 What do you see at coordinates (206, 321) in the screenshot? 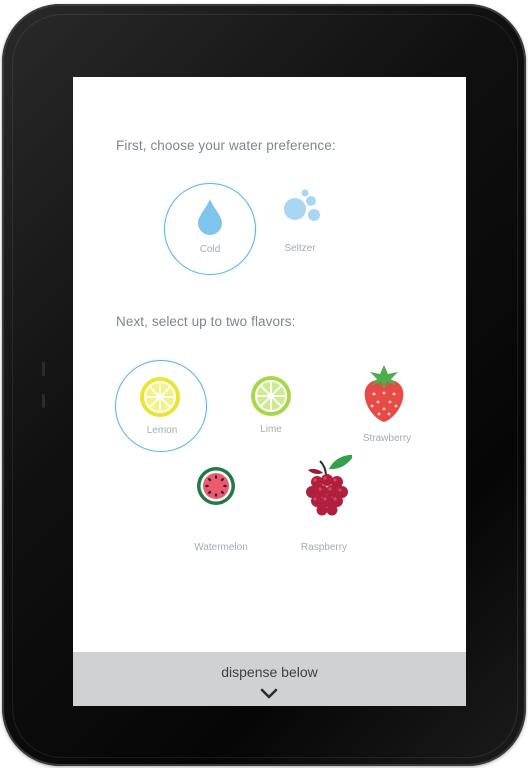
I see `flavors-heading: Next, select up to two flavors:` at bounding box center [206, 321].